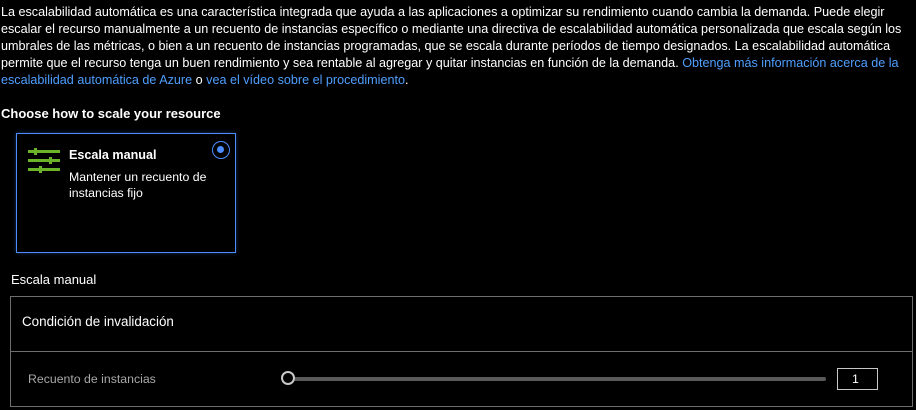 The width and height of the screenshot is (916, 410). Describe the element at coordinates (199, 80) in the screenshot. I see `intro-connector: o` at that location.